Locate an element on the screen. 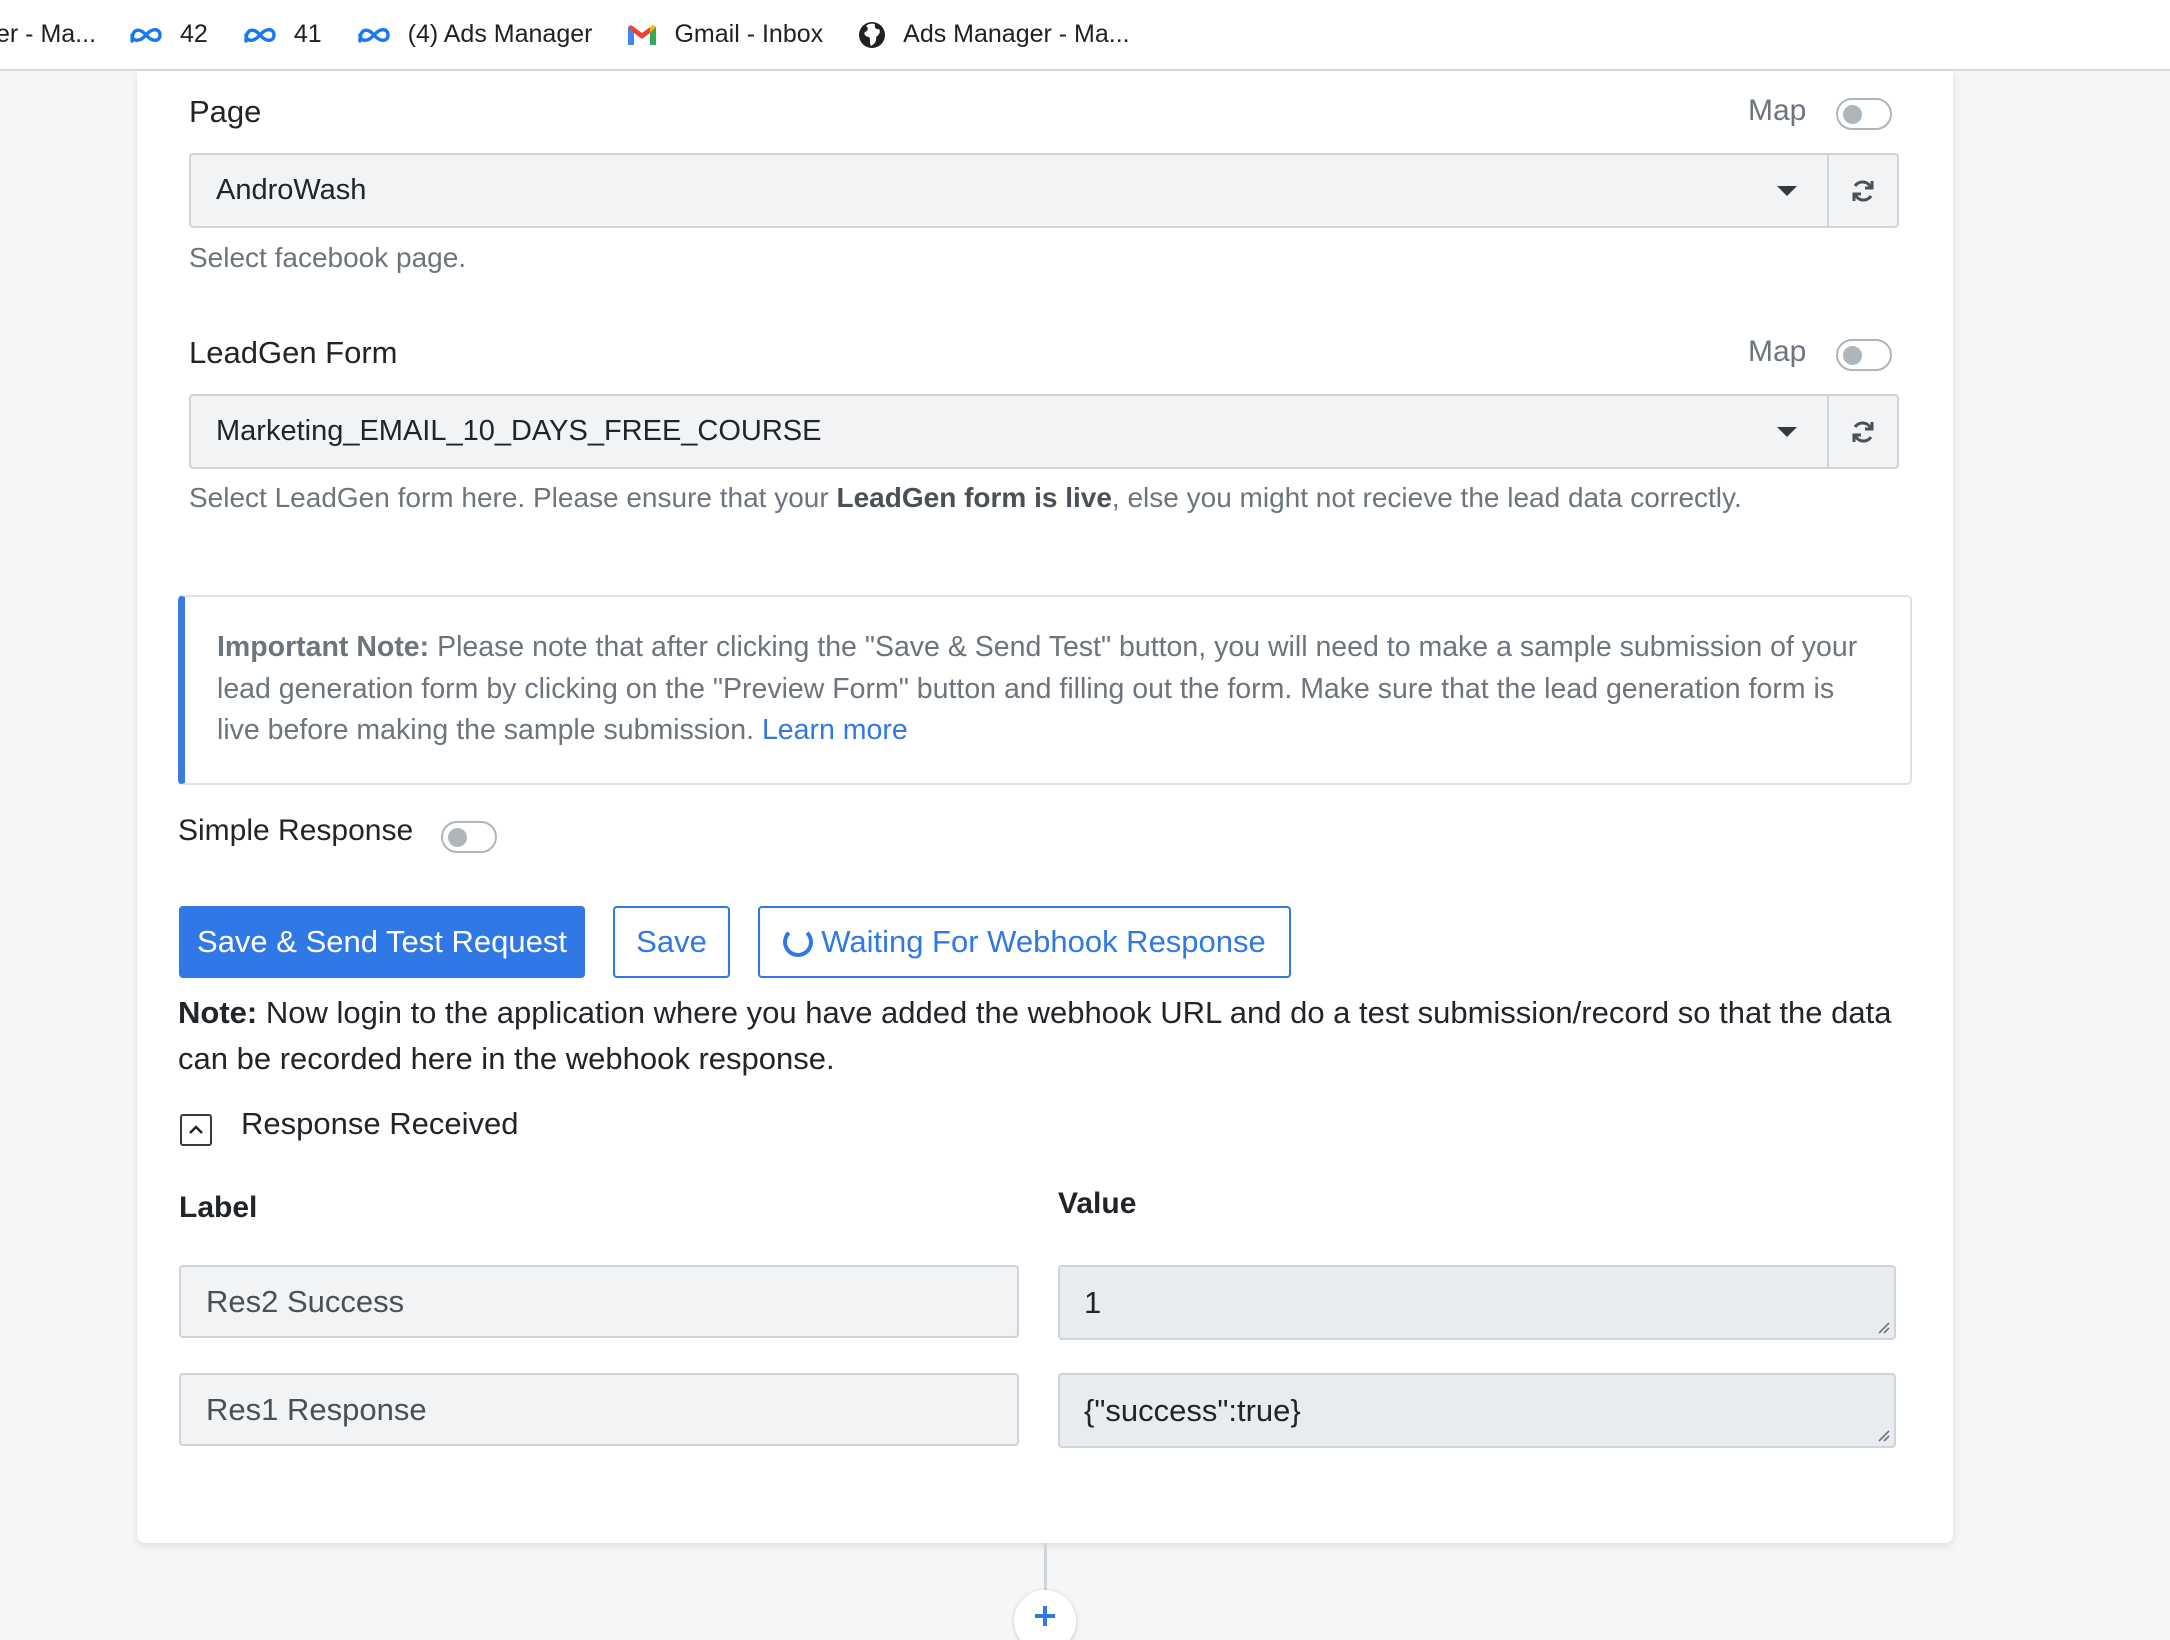  page-refresh-button is located at coordinates (1864, 190).